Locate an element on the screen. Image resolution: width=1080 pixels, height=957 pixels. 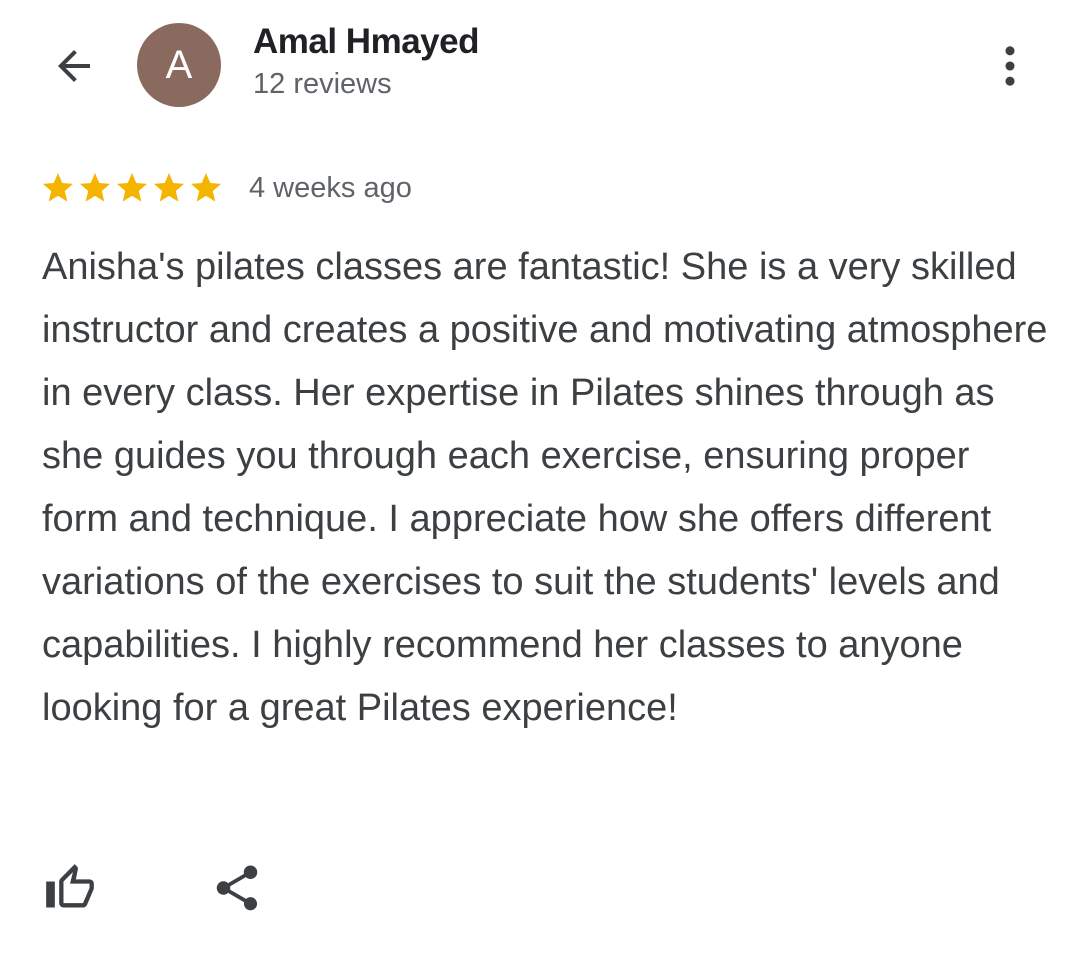
back-button is located at coordinates (74, 66).